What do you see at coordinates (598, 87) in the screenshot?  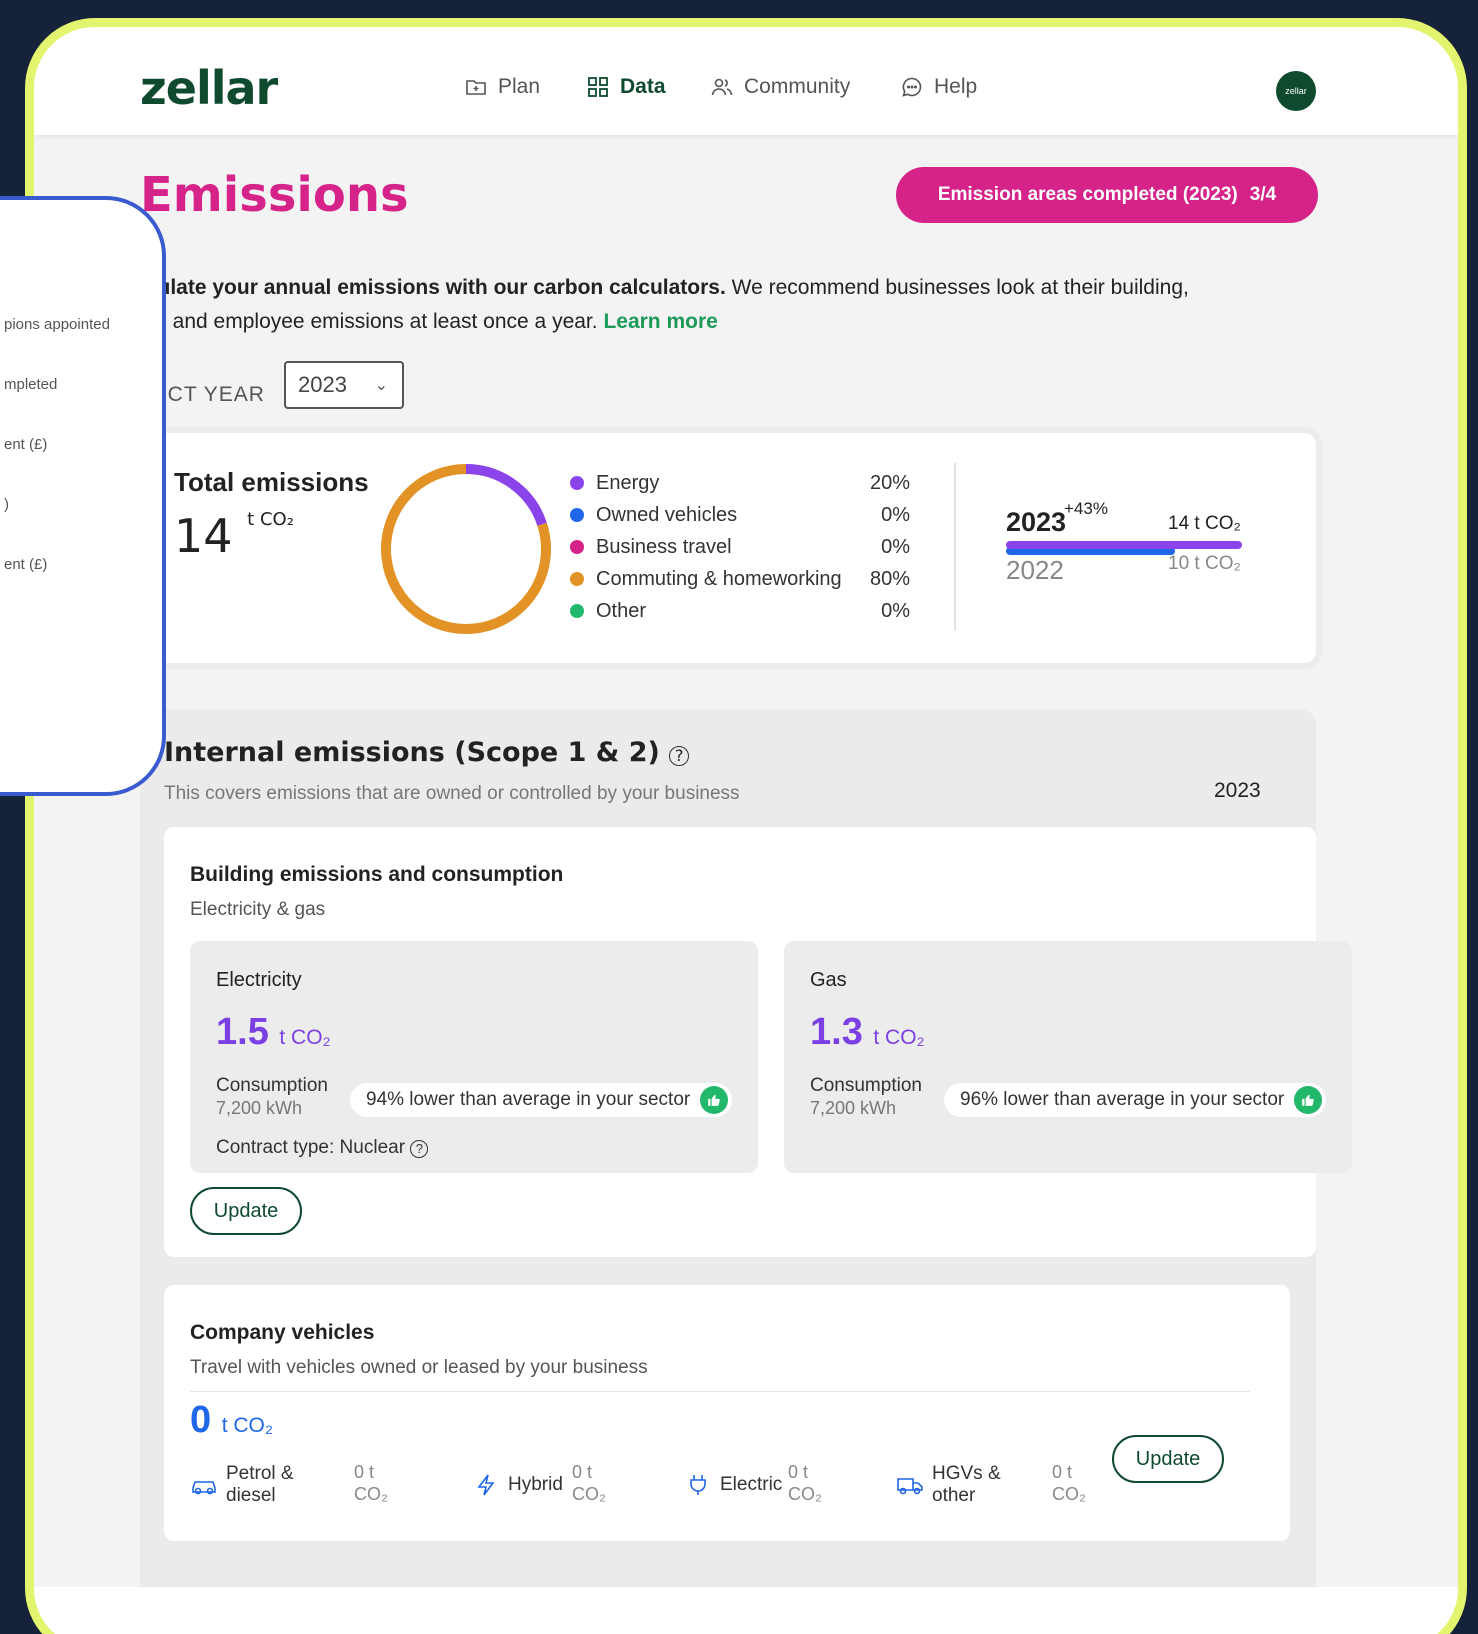 I see `grid-icon` at bounding box center [598, 87].